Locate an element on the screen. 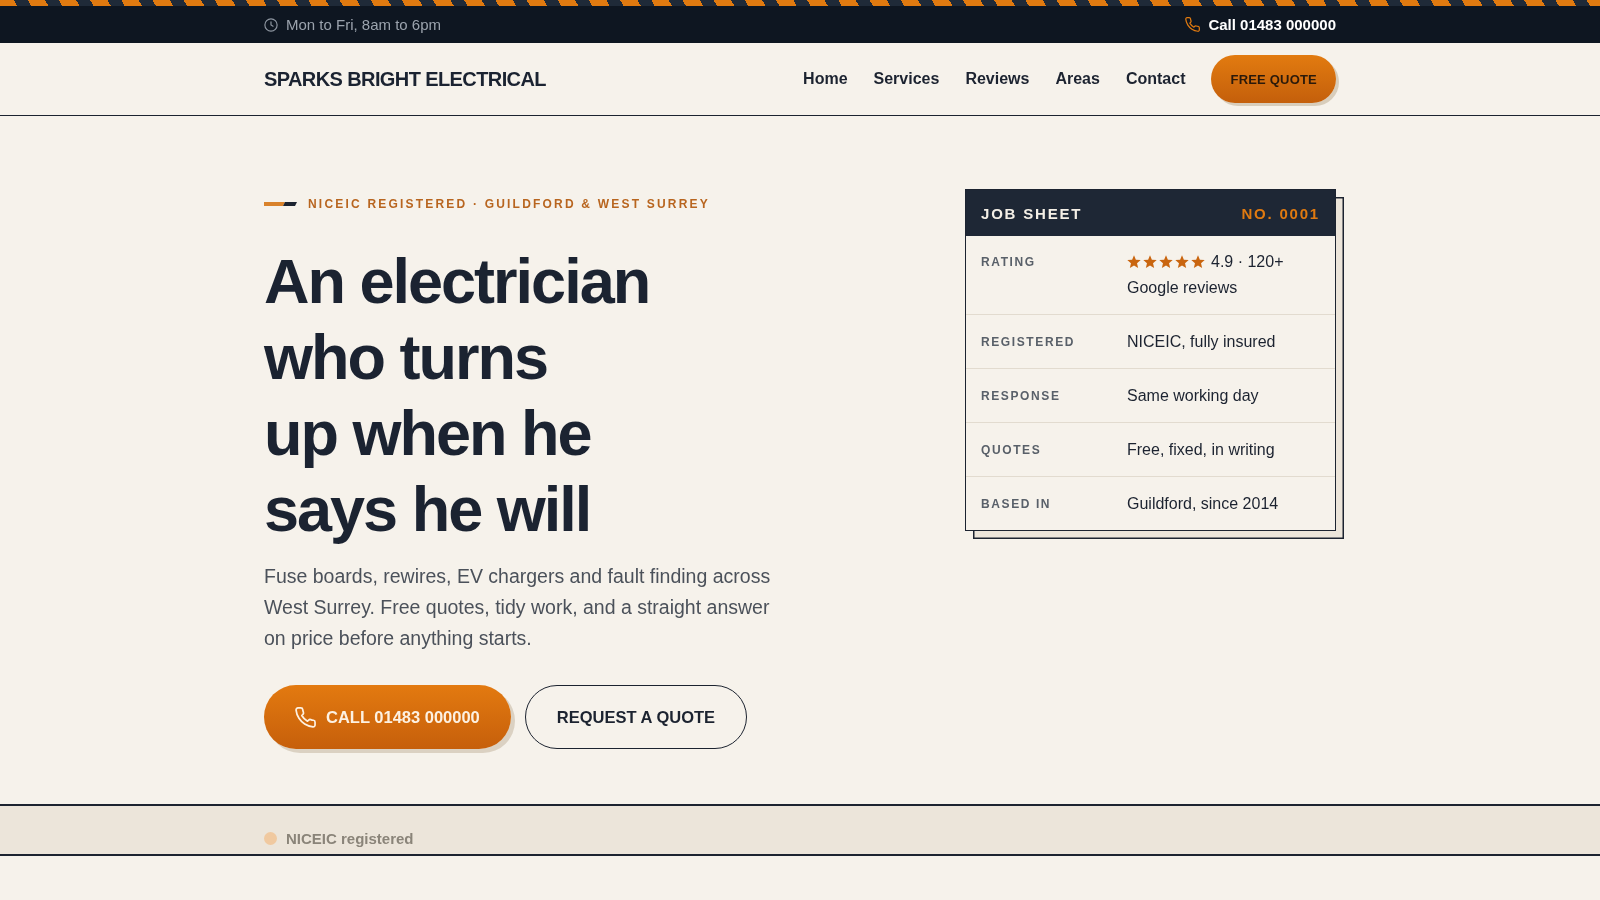 This screenshot has height=900, width=1600. hero-heading: An electrician who turns up when he says he will is located at coordinates (457, 395).